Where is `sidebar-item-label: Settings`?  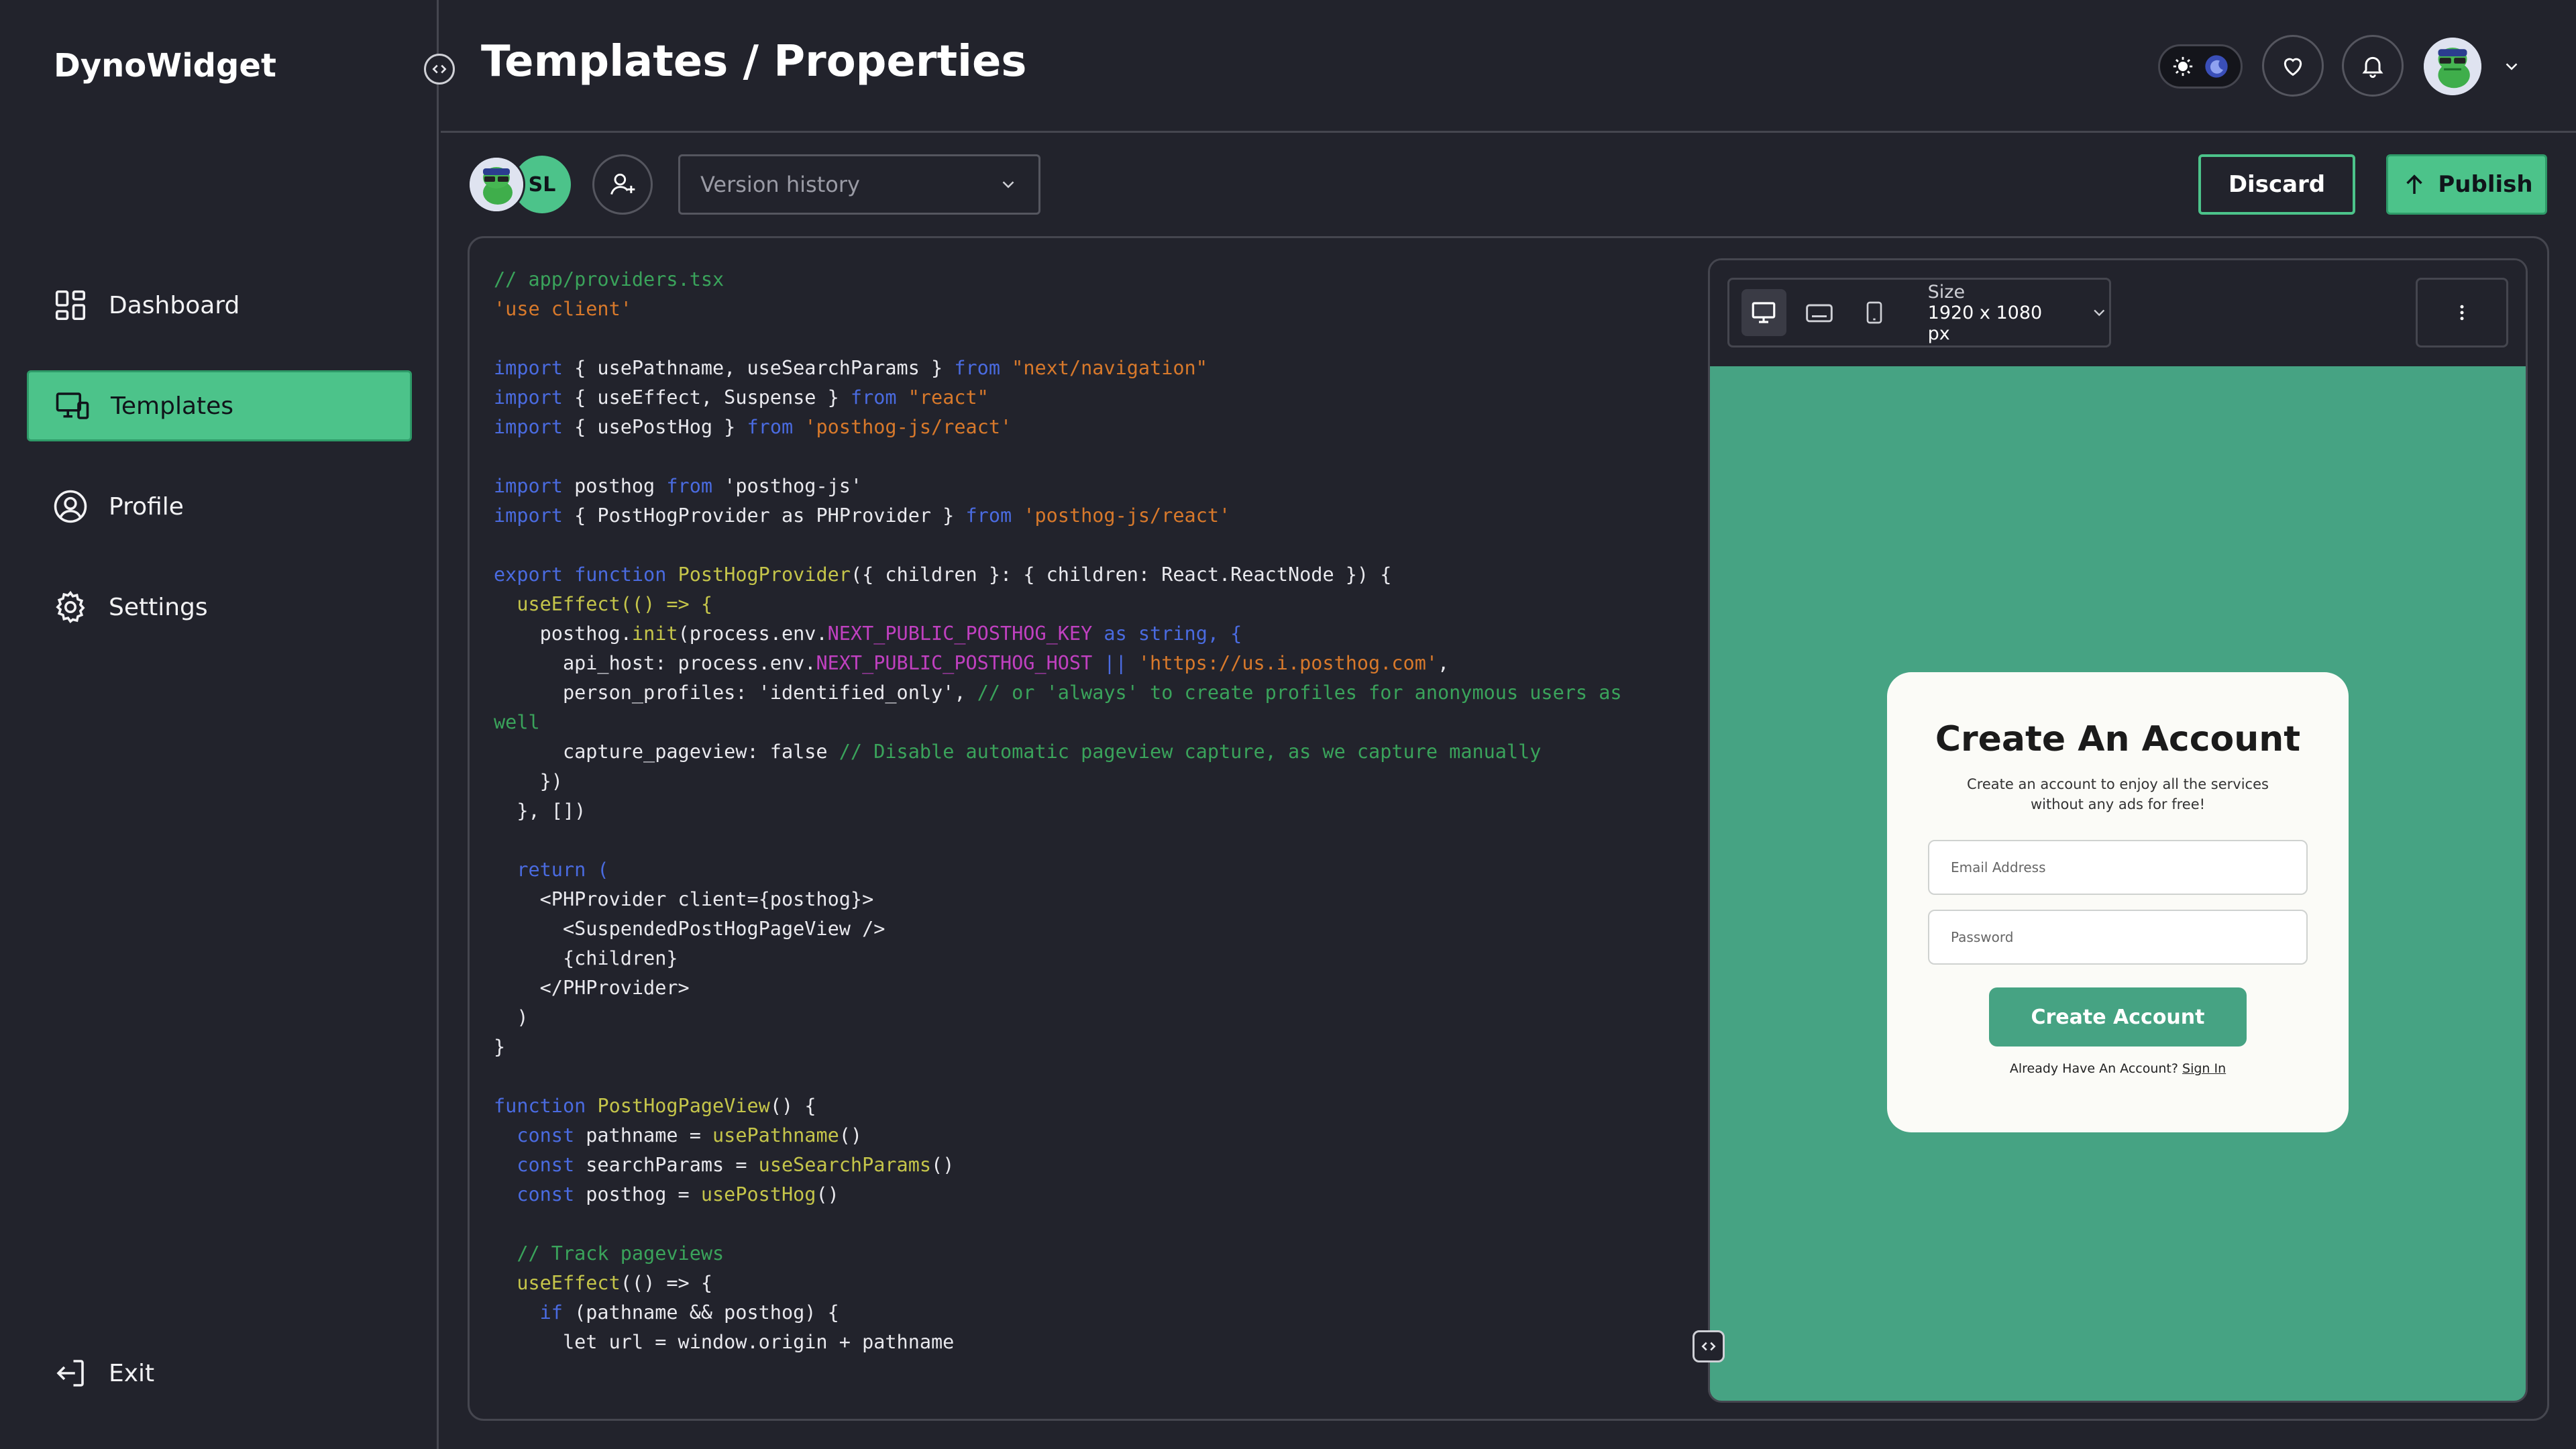 sidebar-item-label: Settings is located at coordinates (158, 607).